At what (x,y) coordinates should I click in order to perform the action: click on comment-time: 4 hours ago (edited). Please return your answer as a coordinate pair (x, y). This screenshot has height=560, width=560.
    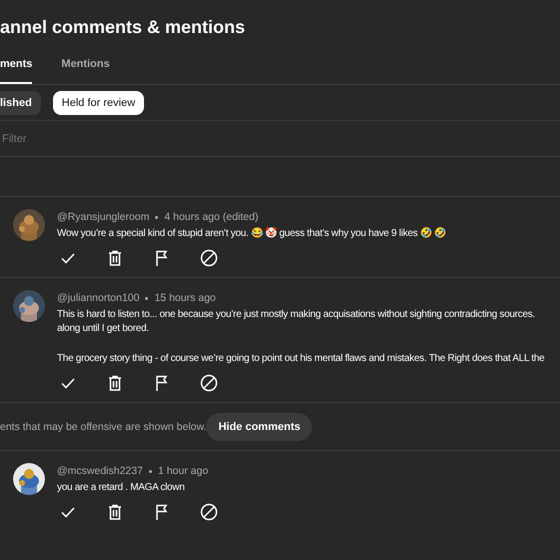
    Looking at the image, I should click on (211, 217).